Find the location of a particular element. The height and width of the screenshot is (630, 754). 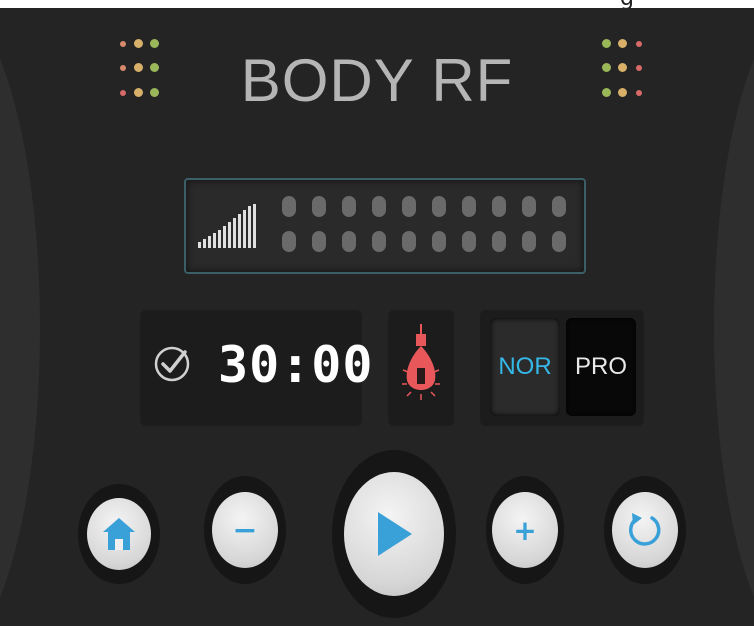

play-icon is located at coordinates (395, 534).